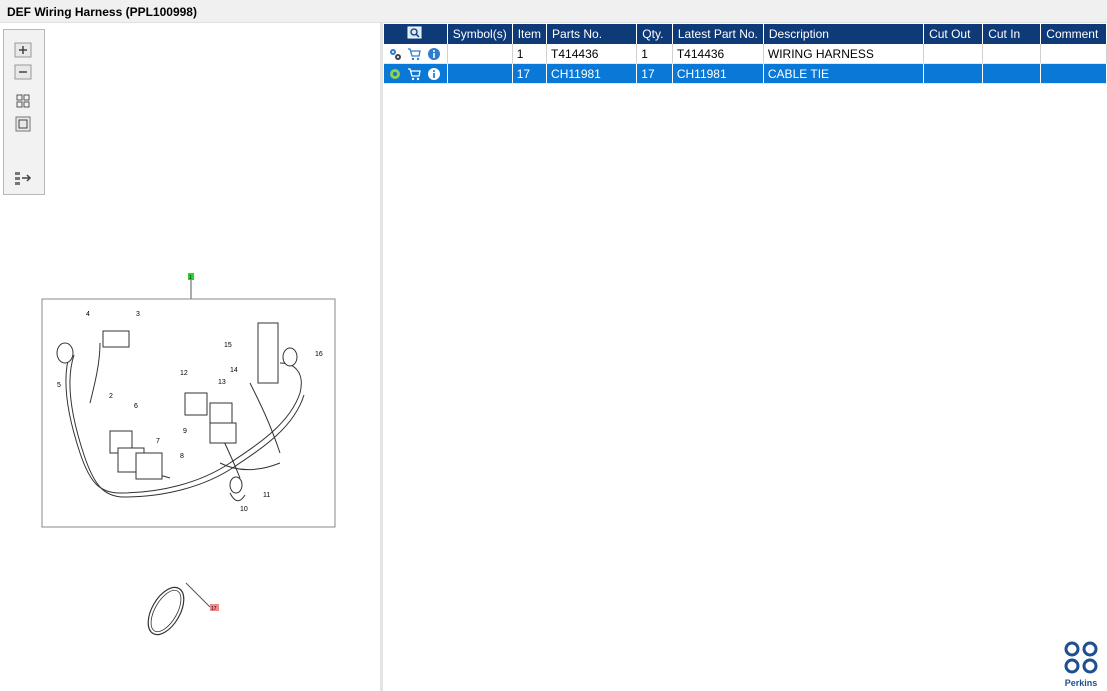  Describe the element at coordinates (718, 34) in the screenshot. I see `column-header-latest-part-no: Latest Part No.` at that location.